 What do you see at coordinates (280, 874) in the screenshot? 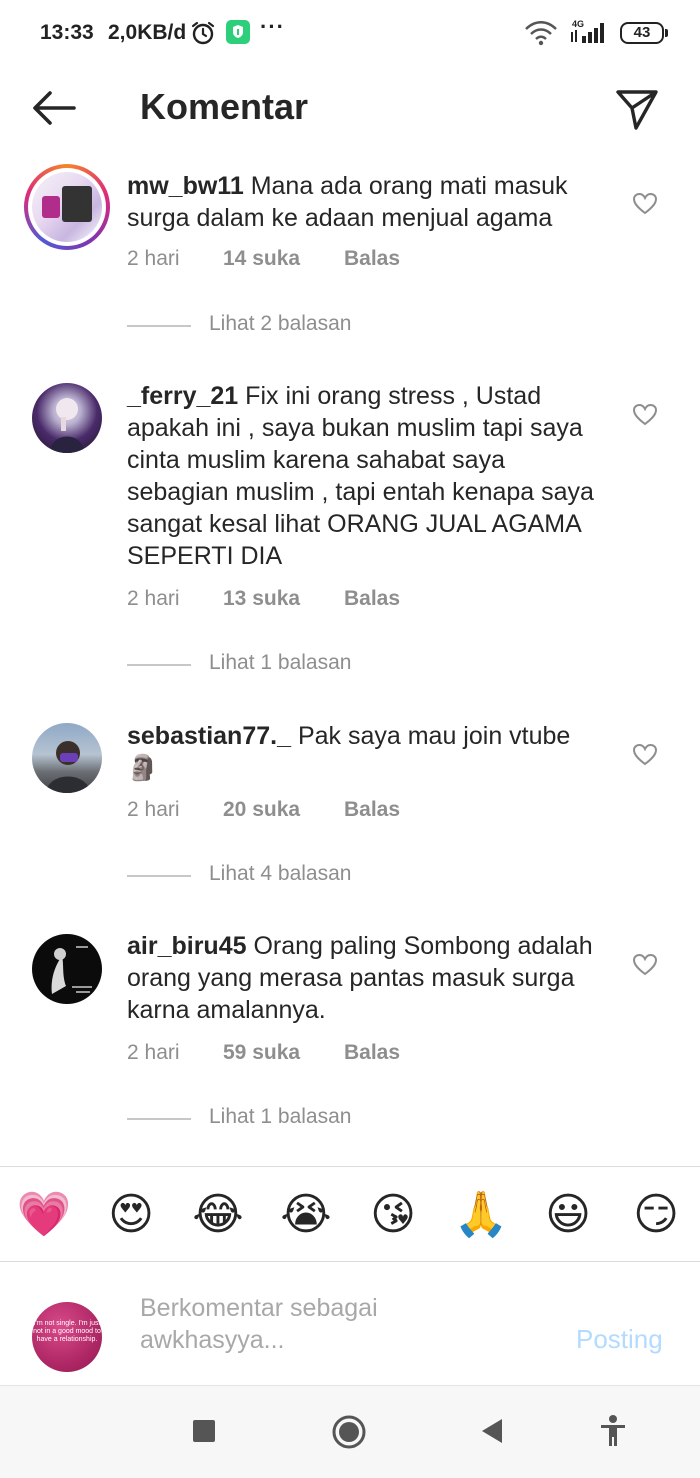
I see `view-replies-label: Lihat 4 balasan` at bounding box center [280, 874].